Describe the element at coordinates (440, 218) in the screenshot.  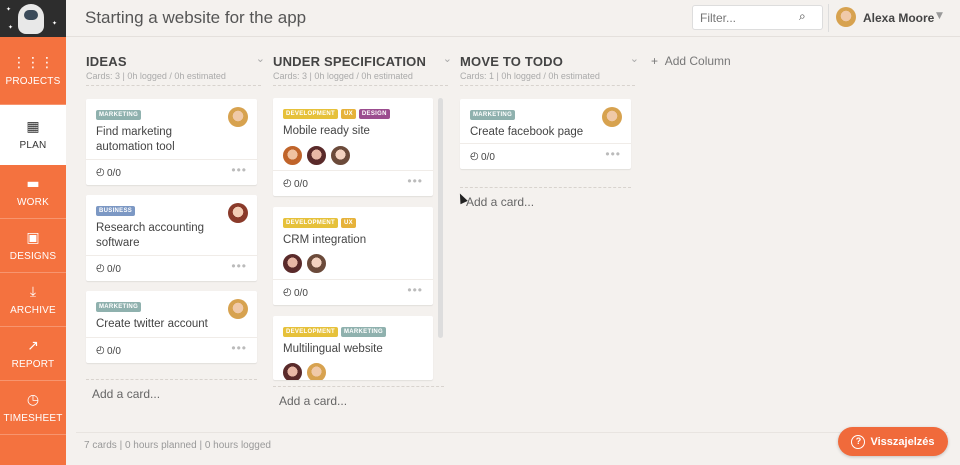
I see `column-scrollbar` at that location.